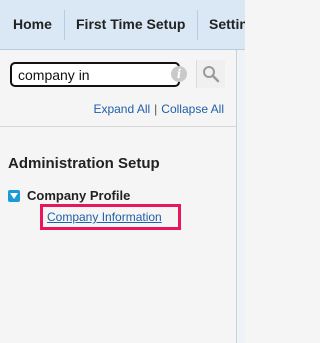 This screenshot has height=343, width=320. I want to click on panel-divider, so click(118, 126).